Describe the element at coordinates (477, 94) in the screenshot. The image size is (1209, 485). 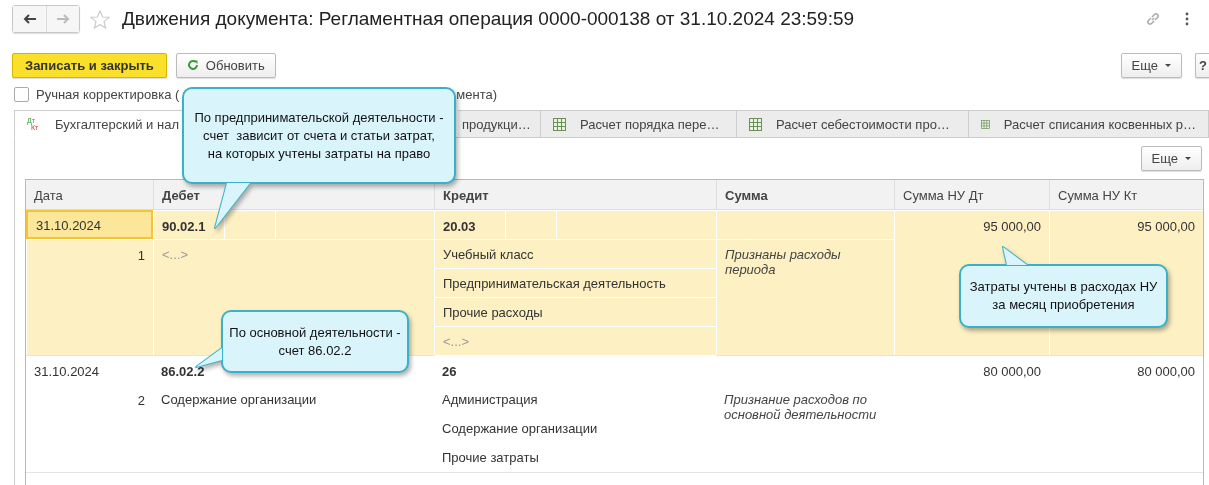
I see `checkbox-label: мента)` at that location.